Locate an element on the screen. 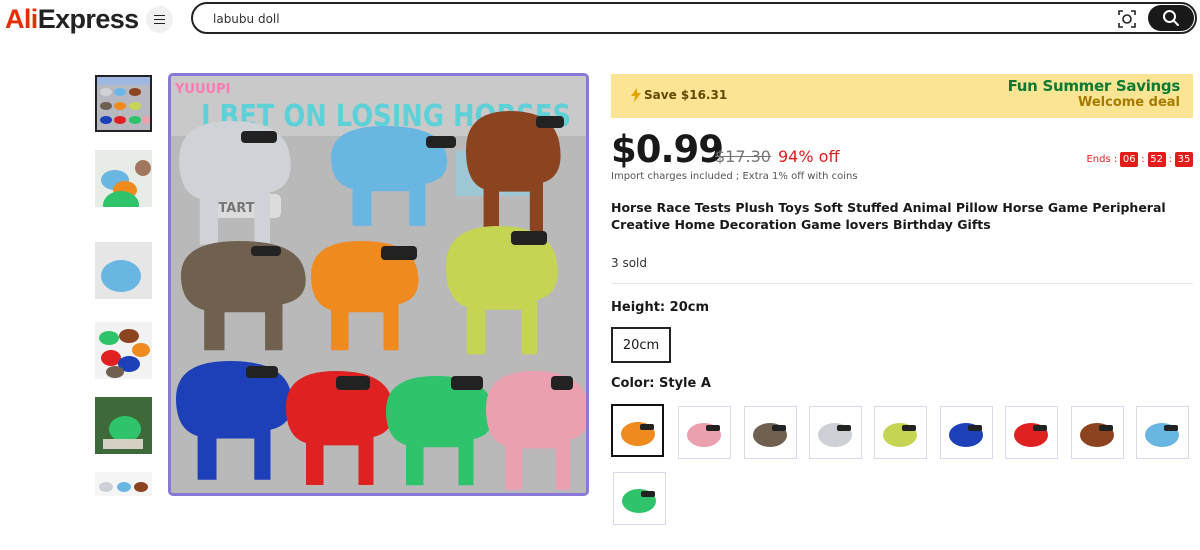  height-label: Height: 20cm is located at coordinates (660, 307).